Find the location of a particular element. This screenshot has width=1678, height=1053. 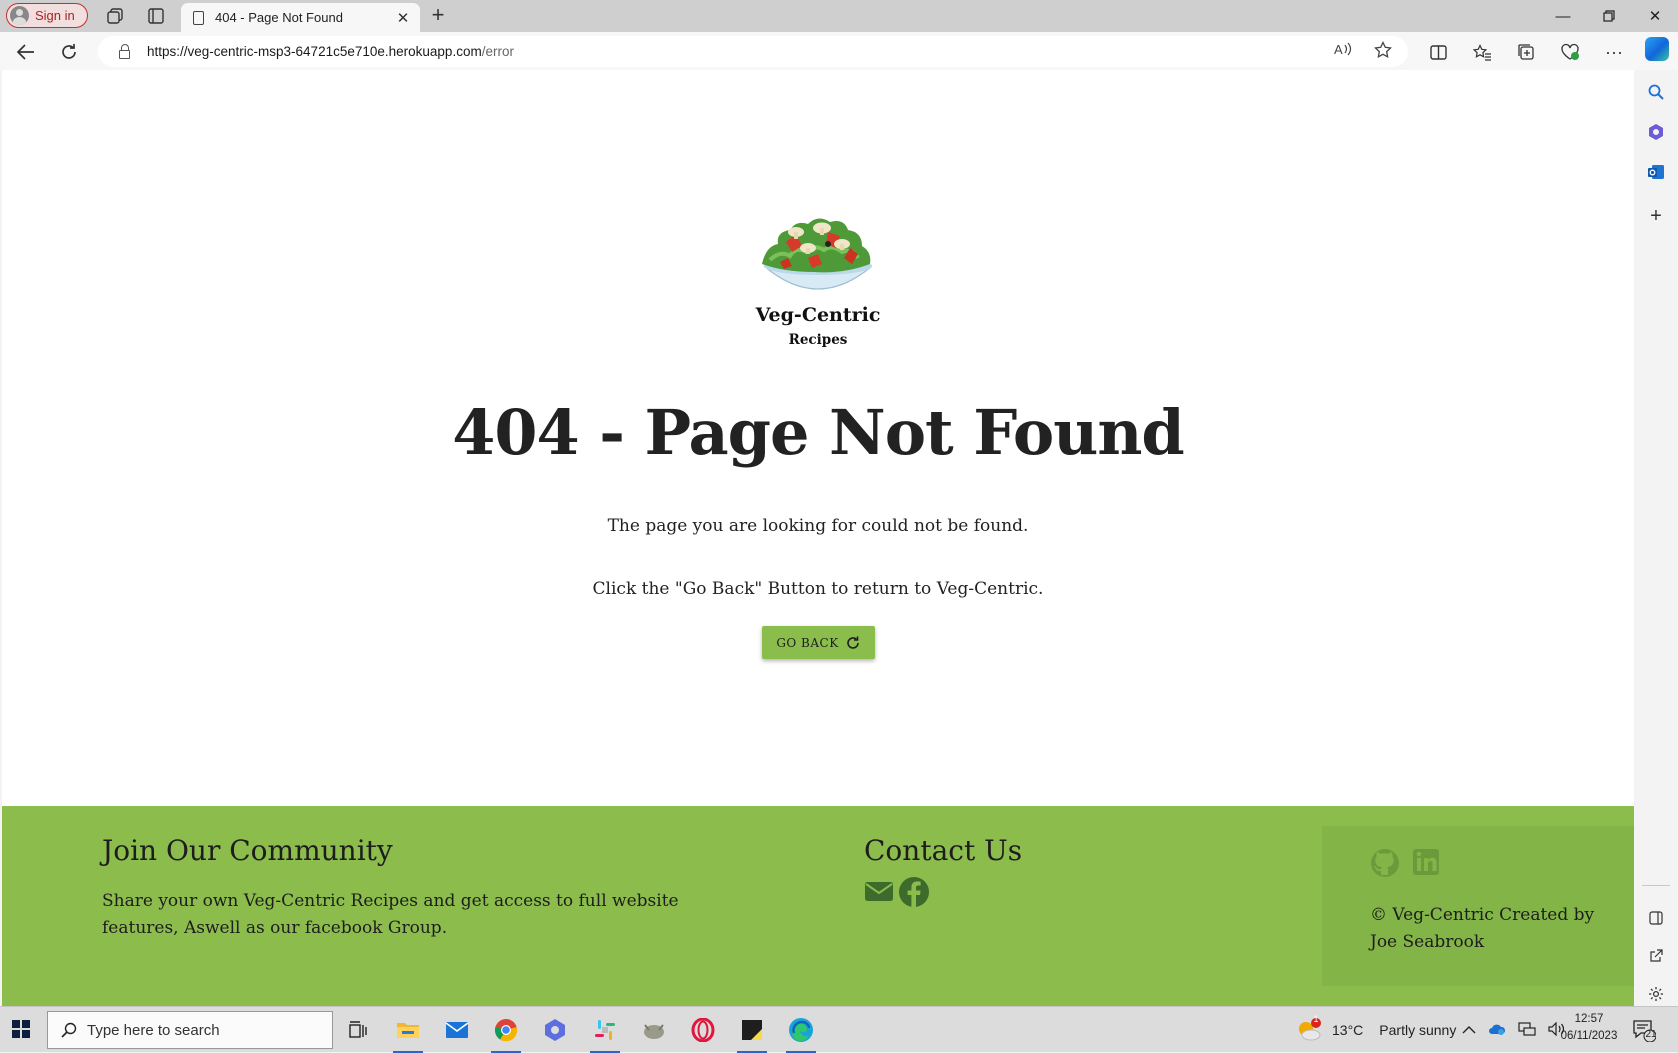

browser-essentials-icon is located at coordinates (1570, 52).